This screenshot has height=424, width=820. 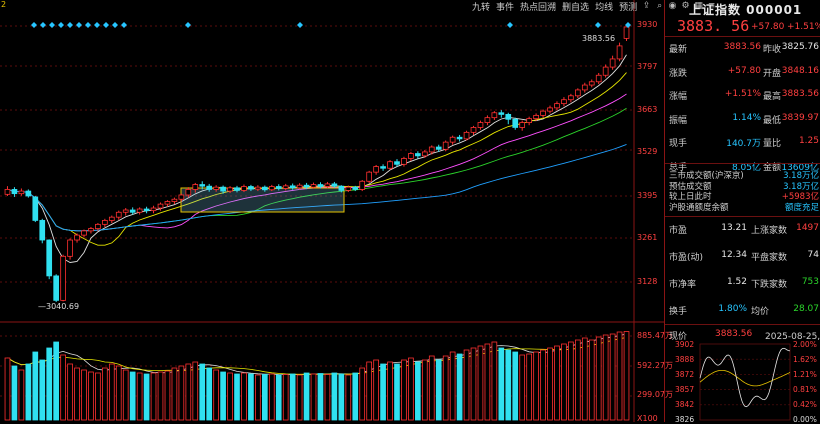 I want to click on price-axis-tick: 3128, so click(x=647, y=281).